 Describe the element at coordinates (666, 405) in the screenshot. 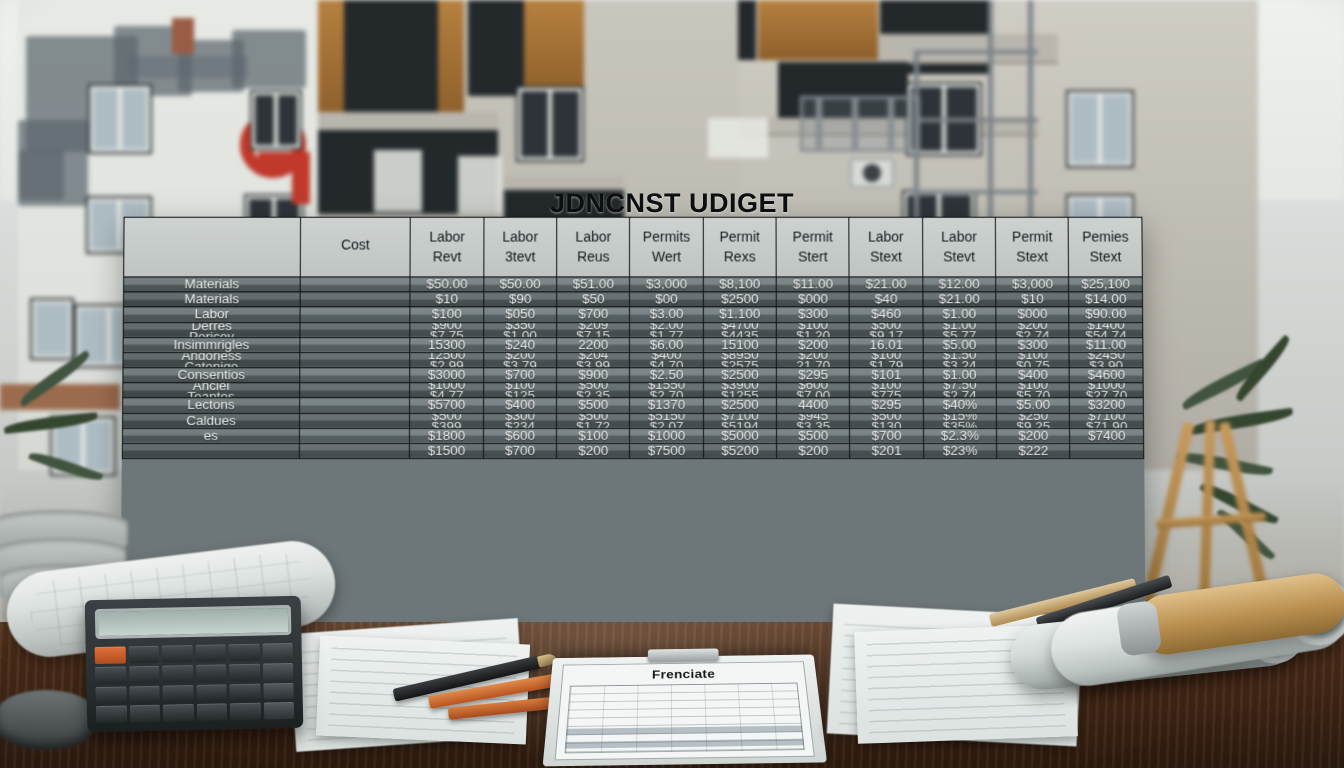

I see `table-cell: $1370` at that location.